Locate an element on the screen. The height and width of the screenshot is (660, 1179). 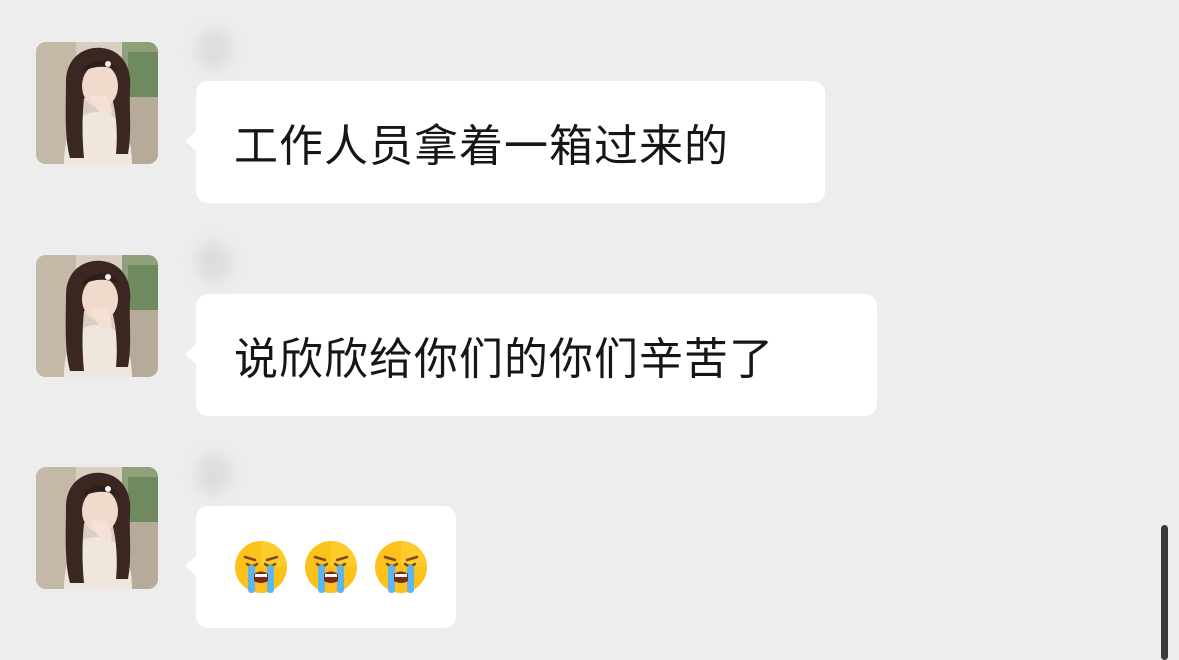
message-text: 工作人员拿着一箱过来的 is located at coordinates (481, 146).